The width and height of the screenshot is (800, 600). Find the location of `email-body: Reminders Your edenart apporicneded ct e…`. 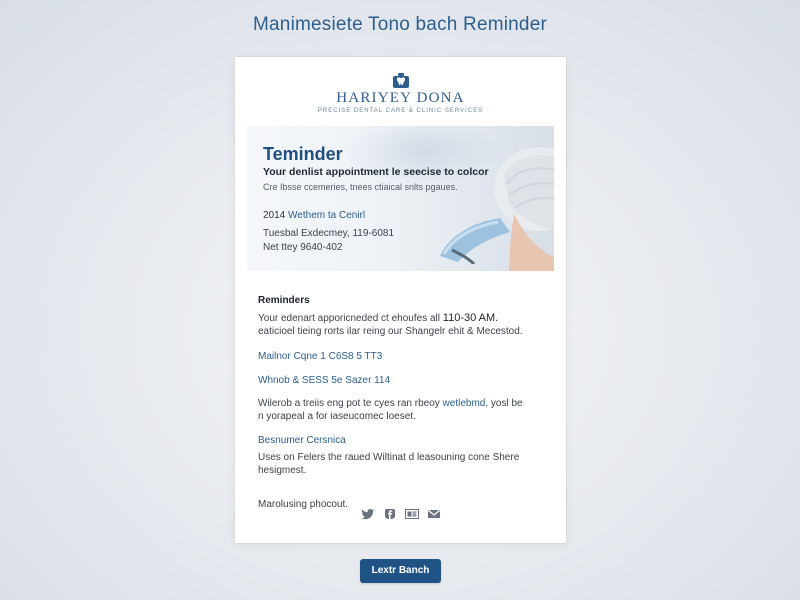

email-body: Reminders Your edenart apporicneded ct e… is located at coordinates (403, 402).